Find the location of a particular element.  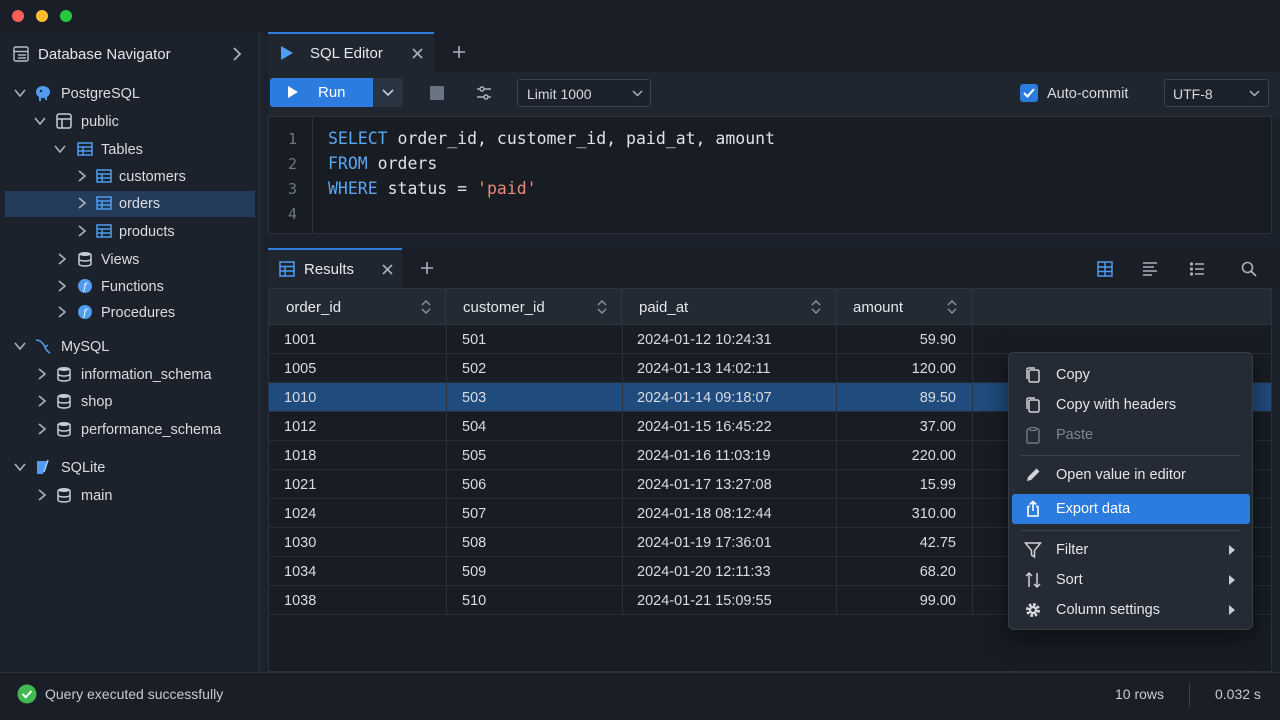

format-sql-icon is located at coordinates (484, 93).